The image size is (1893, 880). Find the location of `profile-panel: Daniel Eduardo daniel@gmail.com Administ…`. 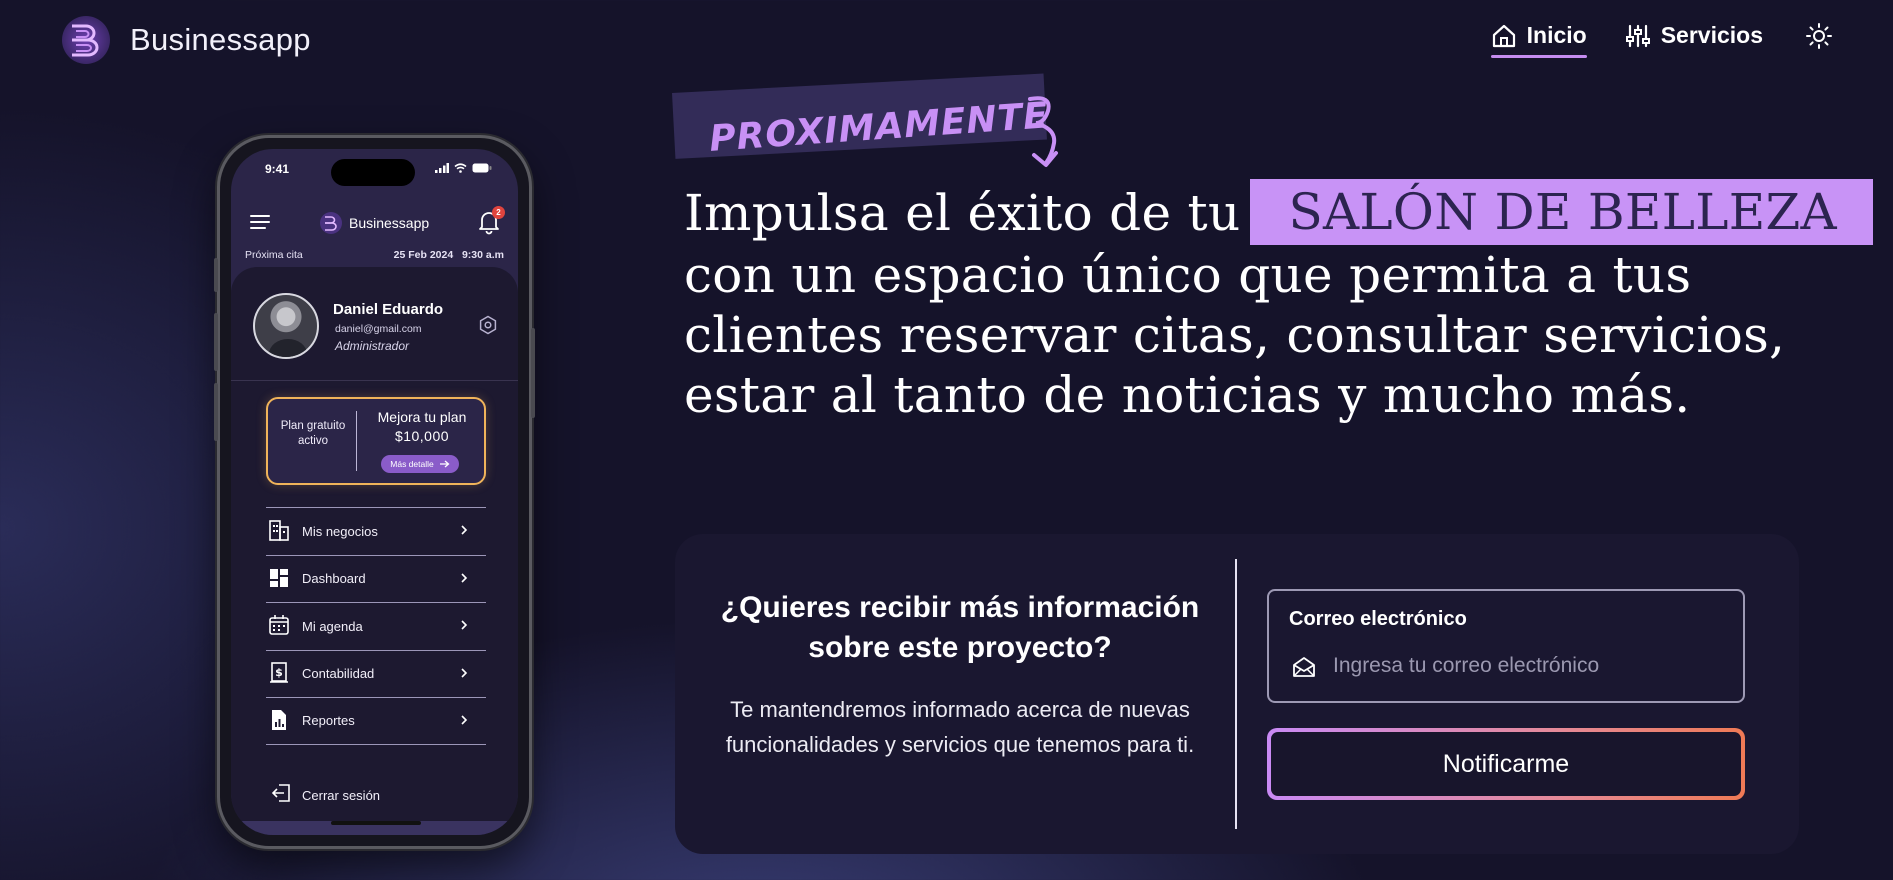

profile-panel: Daniel Eduardo daniel@gmail.com Administ… is located at coordinates (374, 551).